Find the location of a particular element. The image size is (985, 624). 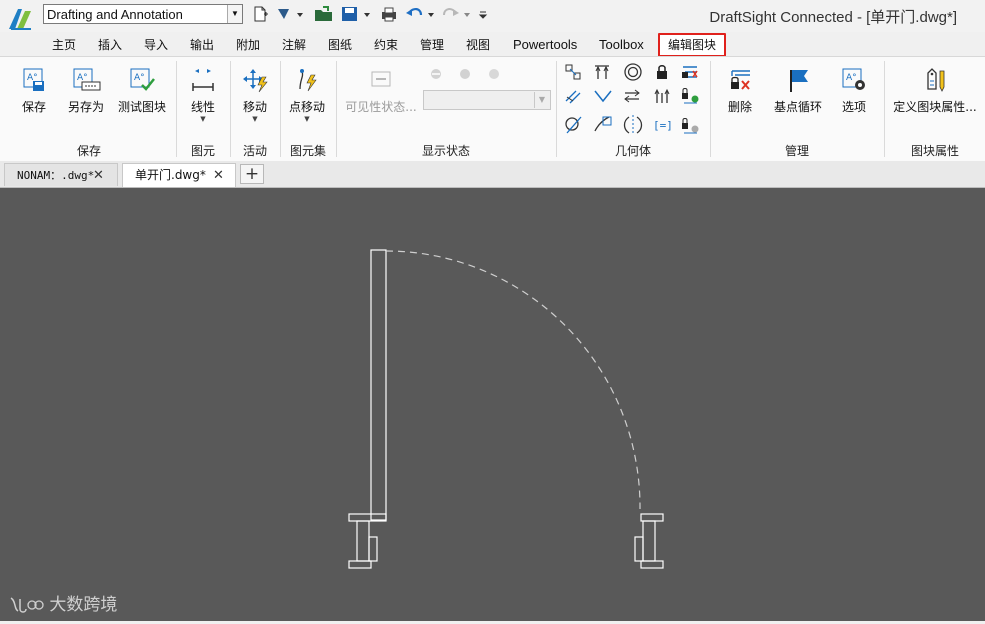

open-dropdown-icon is located at coordinates (290, 14).